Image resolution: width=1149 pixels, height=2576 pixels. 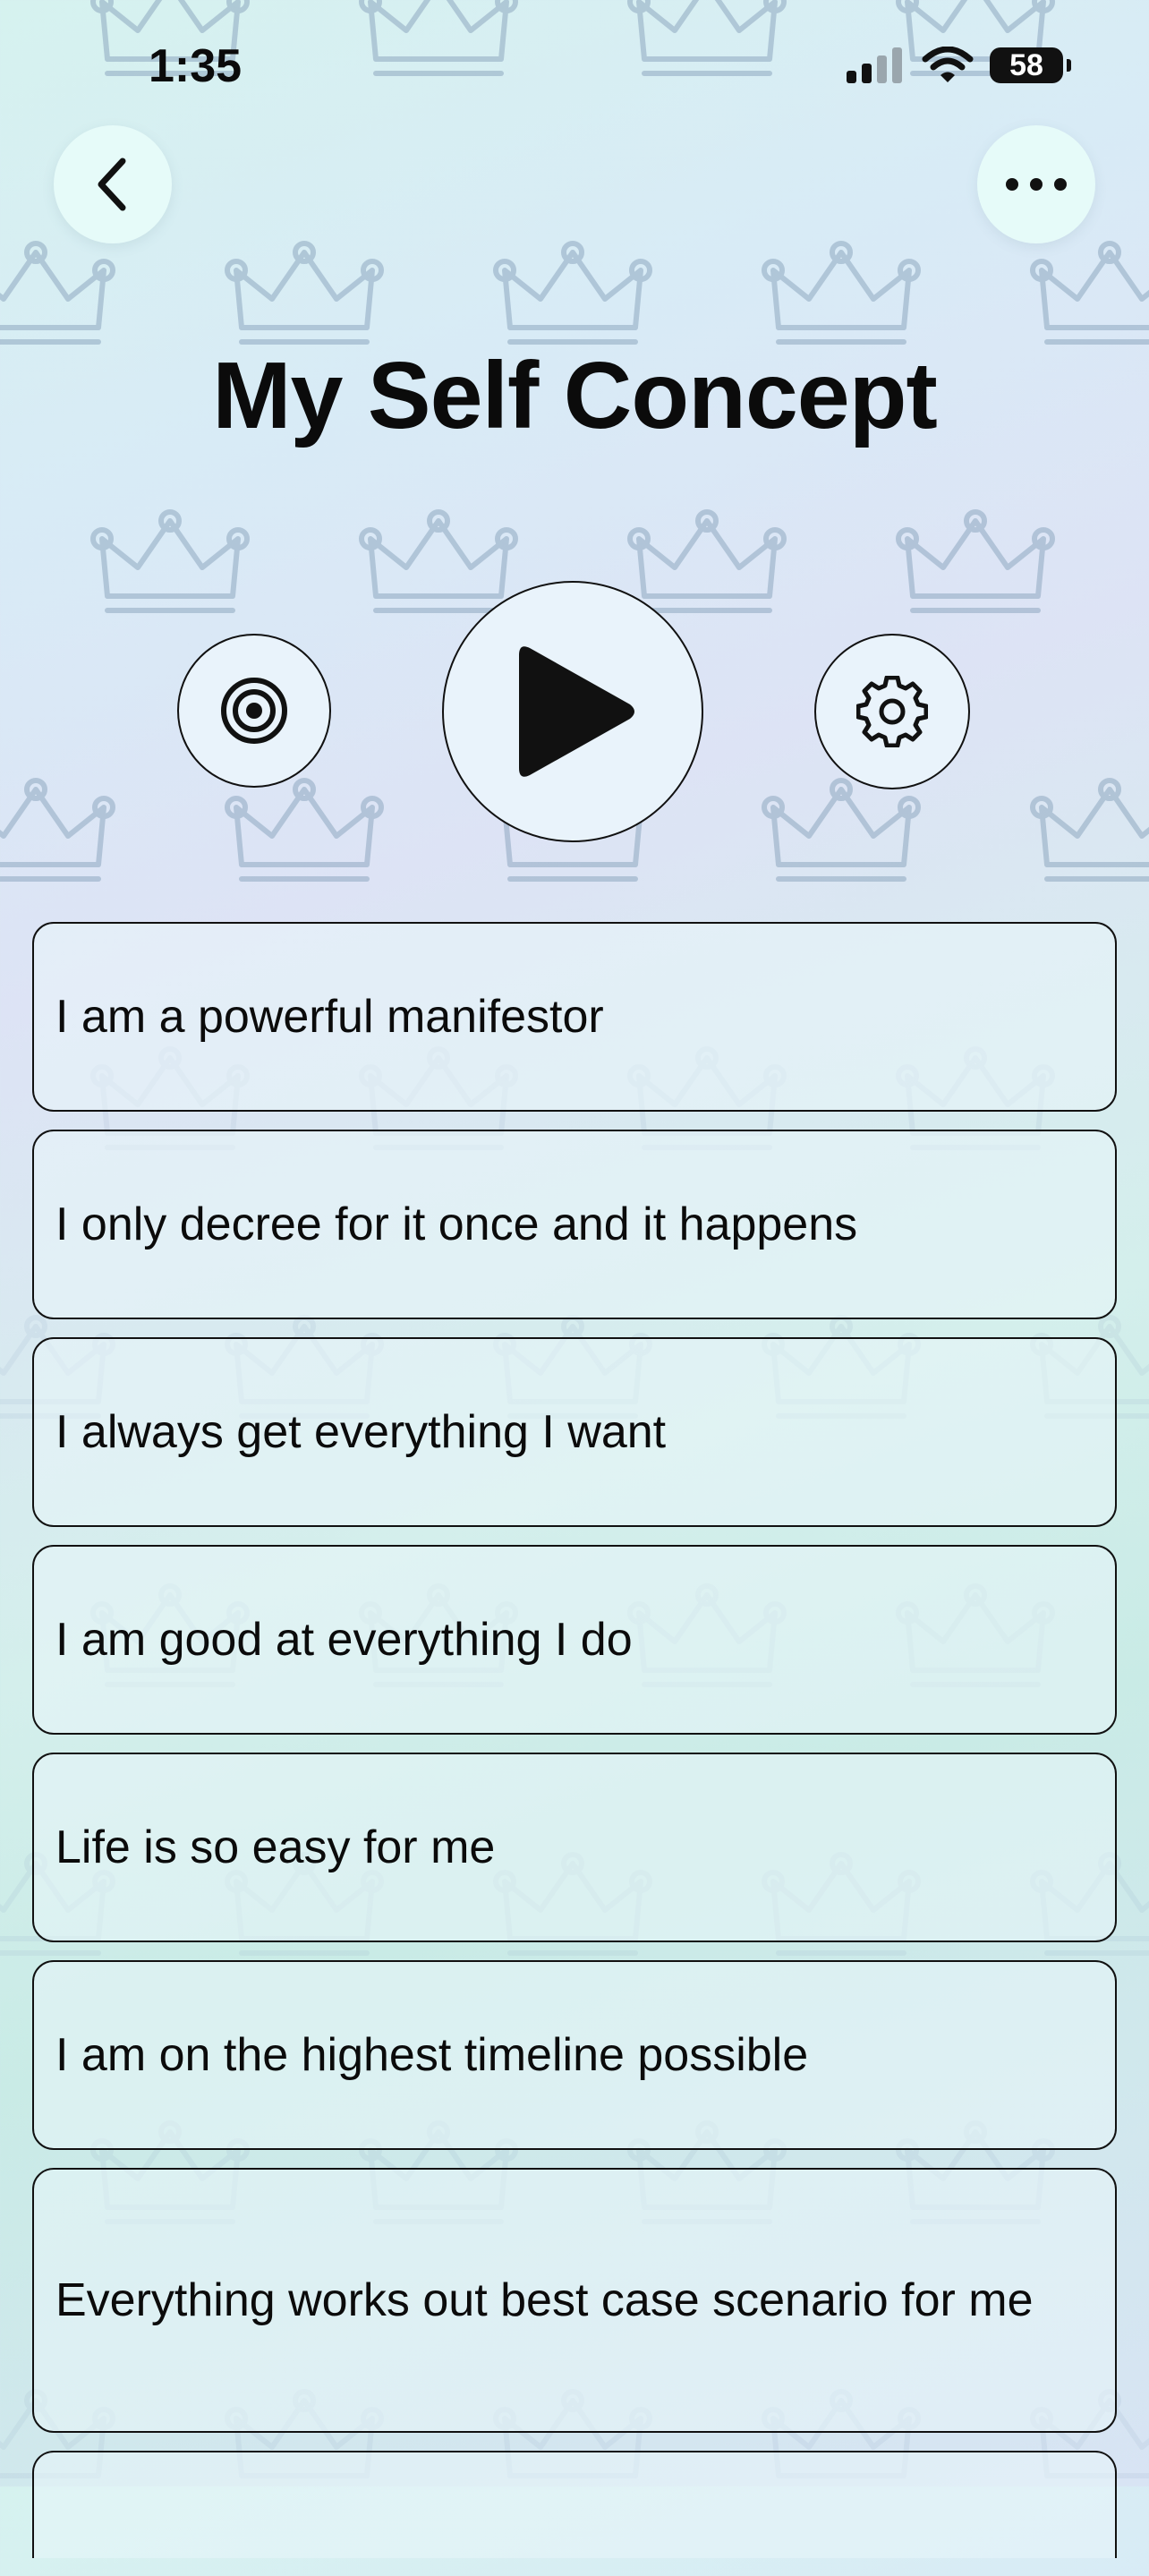 What do you see at coordinates (574, 62) in the screenshot?
I see `status-bar: 1:35 58` at bounding box center [574, 62].